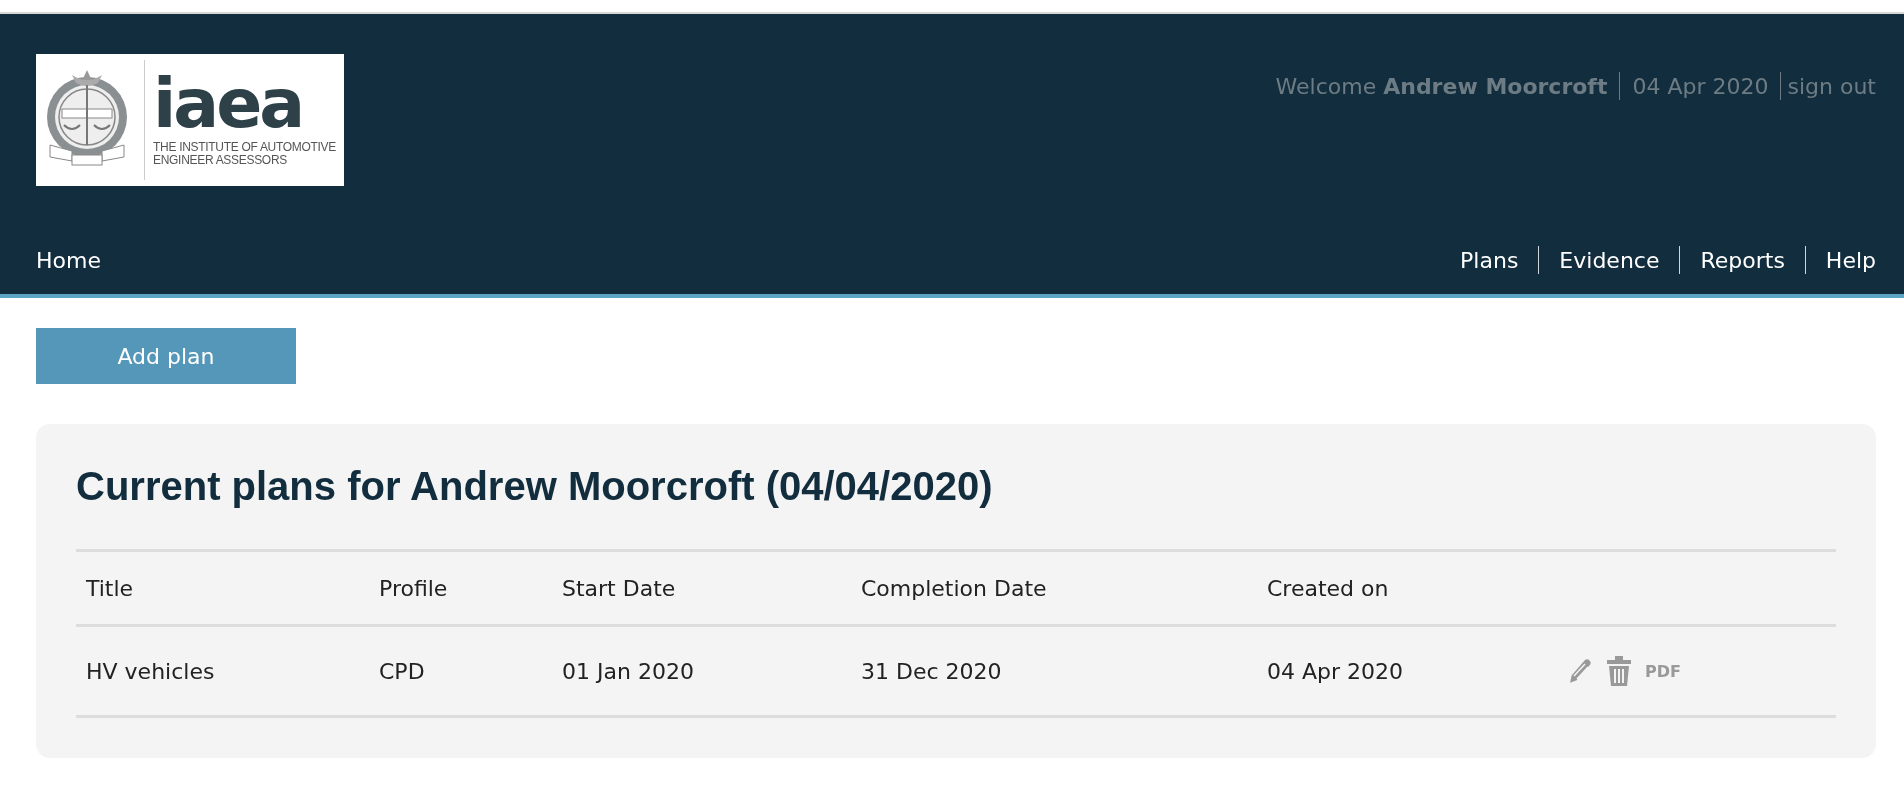  What do you see at coordinates (1700, 86) in the screenshot?
I see `current-date: 04 Apr 2020` at bounding box center [1700, 86].